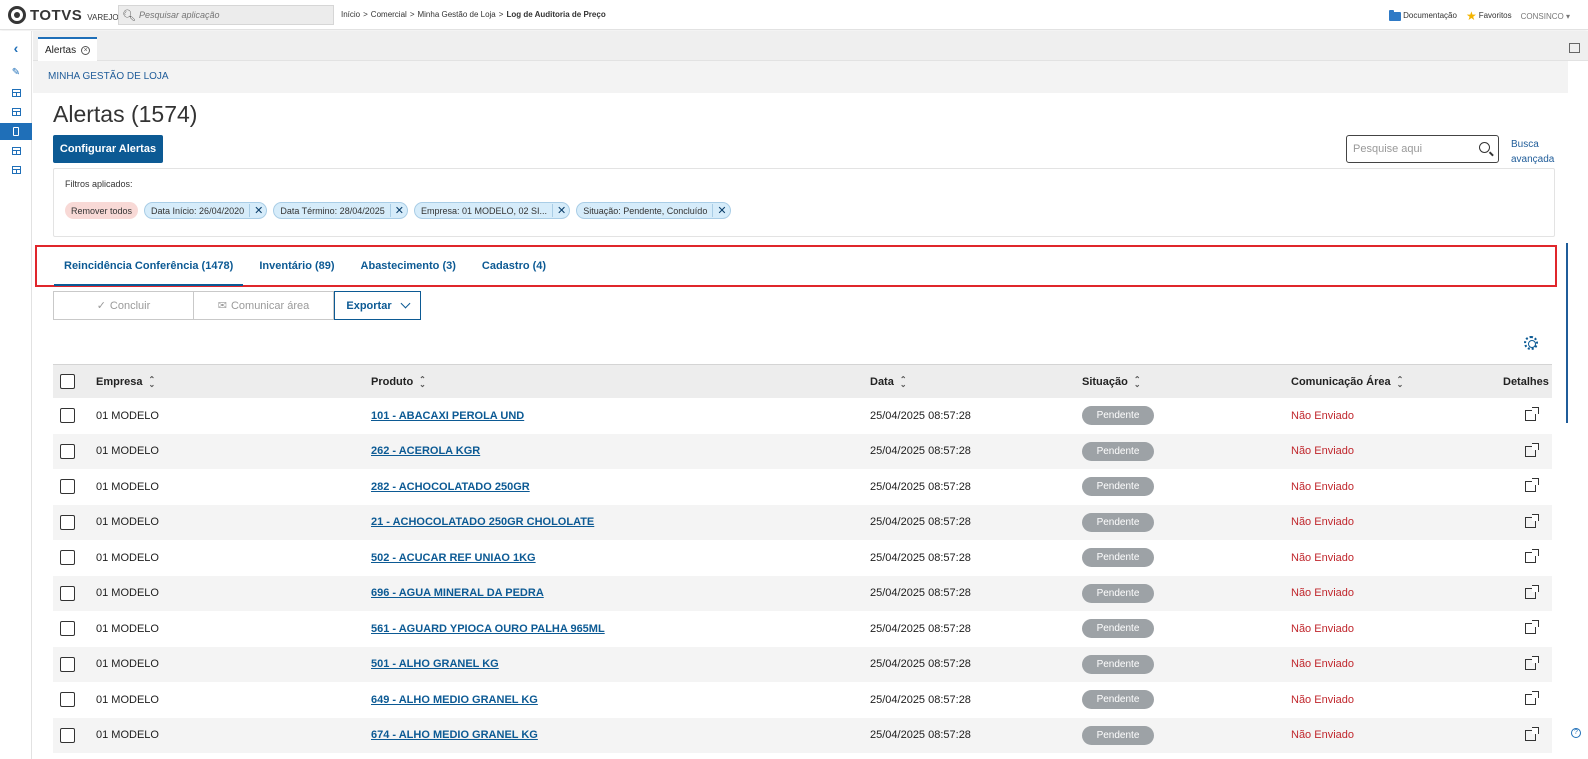  I want to click on product-link: 101 - ABACAXI PEROLA UND, so click(447, 416).